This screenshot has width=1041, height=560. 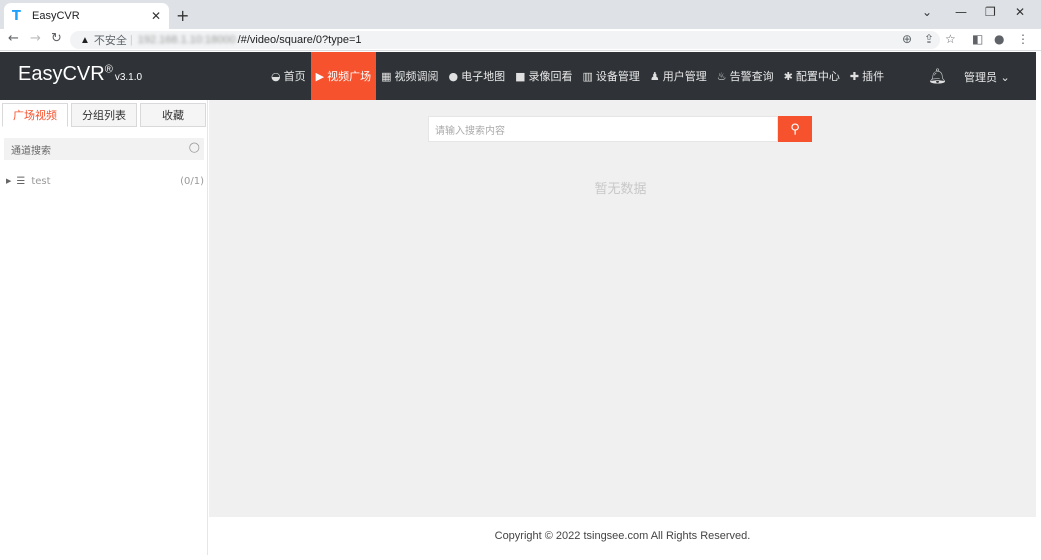 I want to click on close-window-icon: ✕, so click(x=1020, y=12).